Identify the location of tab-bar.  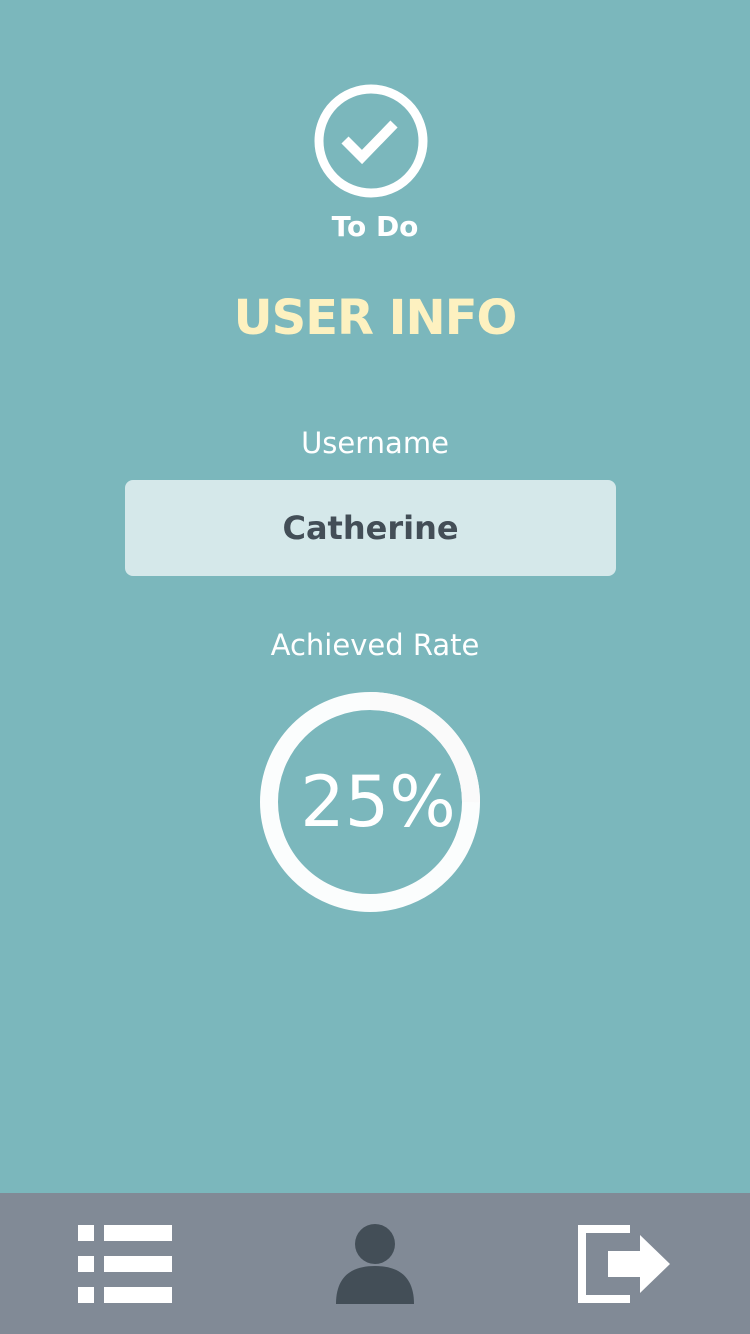
(375, 1263).